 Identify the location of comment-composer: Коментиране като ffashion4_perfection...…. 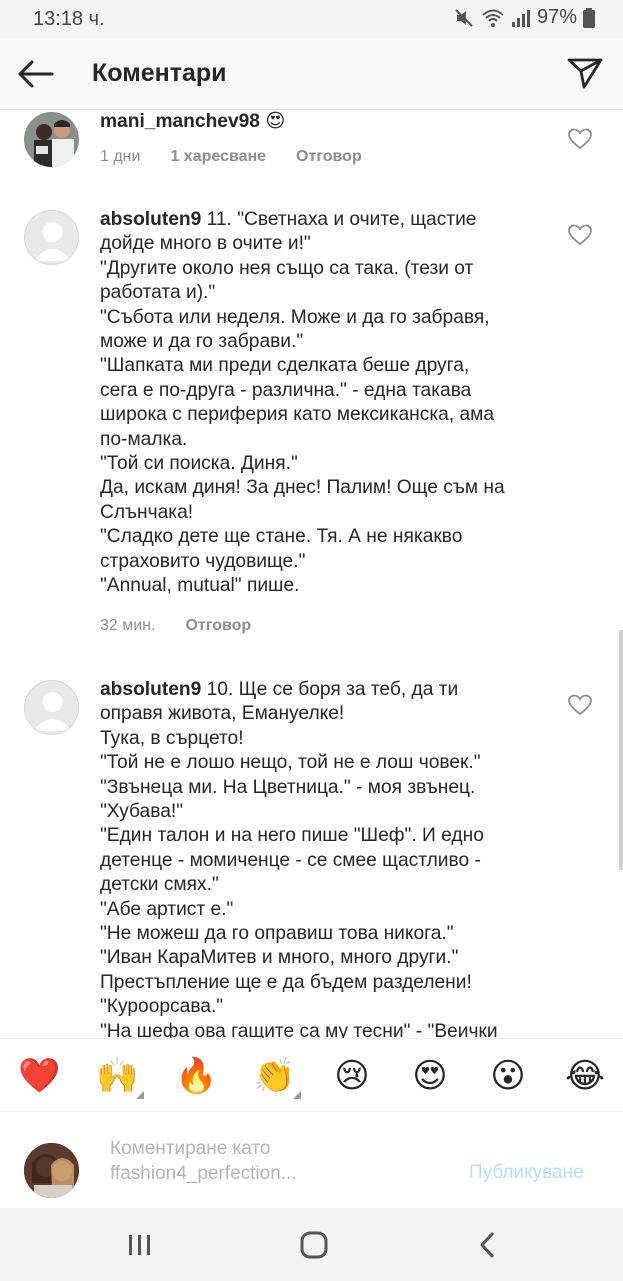
(311, 1160).